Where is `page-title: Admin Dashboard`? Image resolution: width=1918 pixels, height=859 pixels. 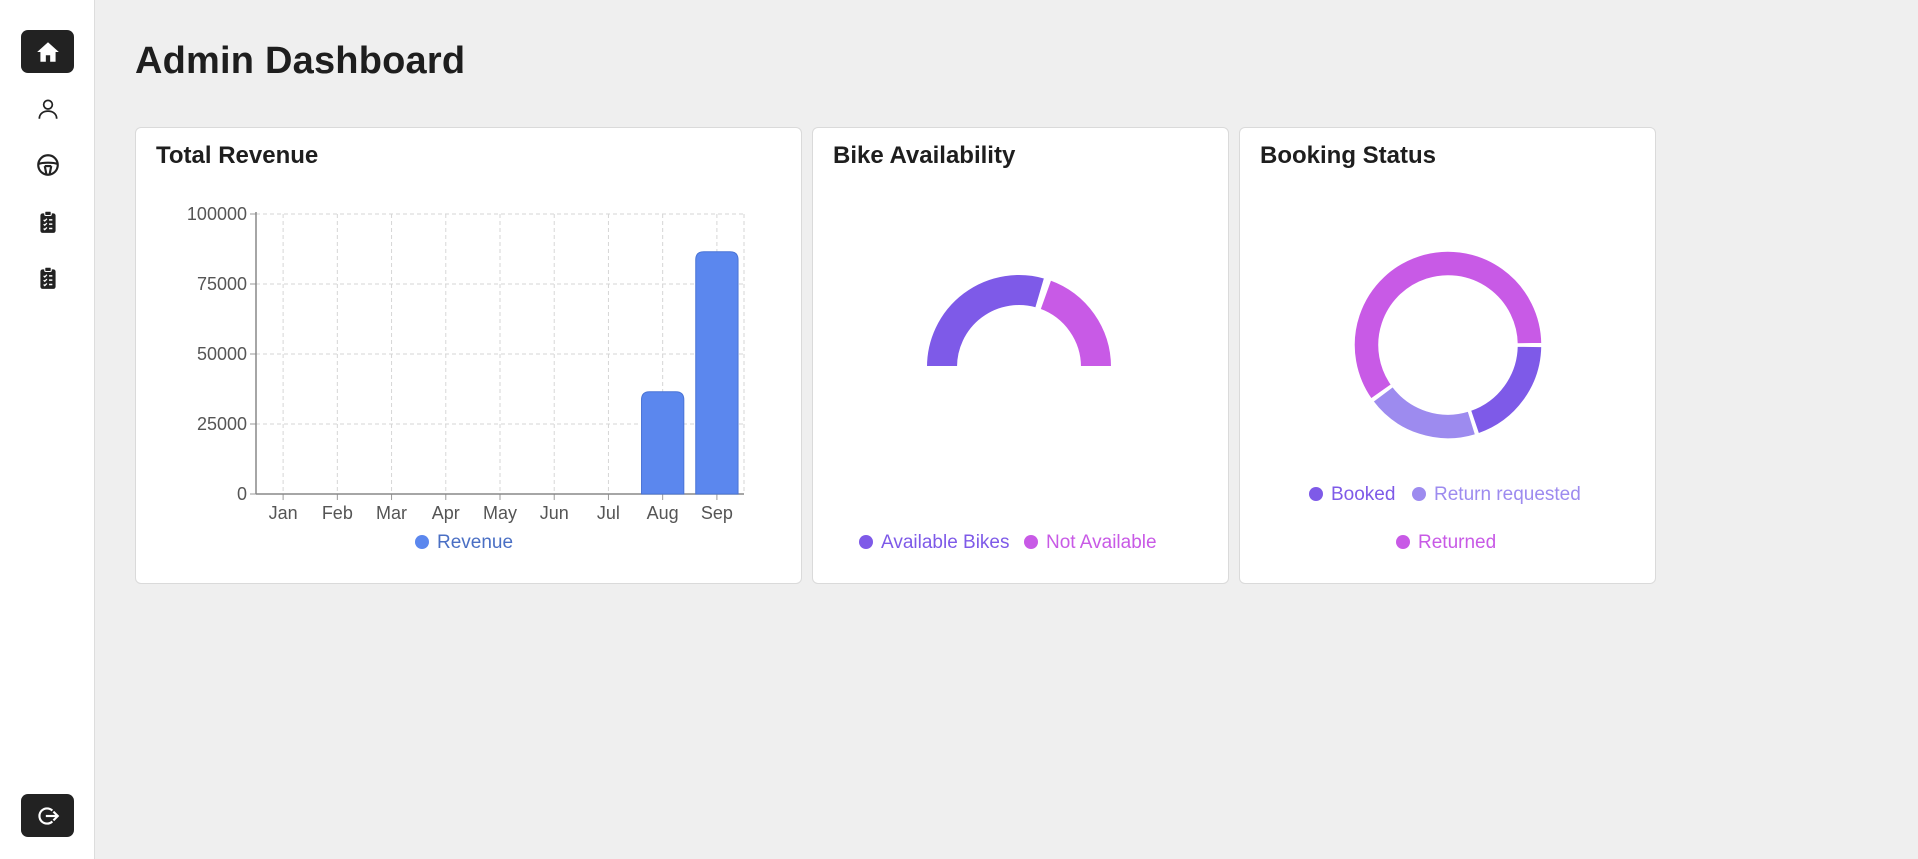 page-title: Admin Dashboard is located at coordinates (300, 61).